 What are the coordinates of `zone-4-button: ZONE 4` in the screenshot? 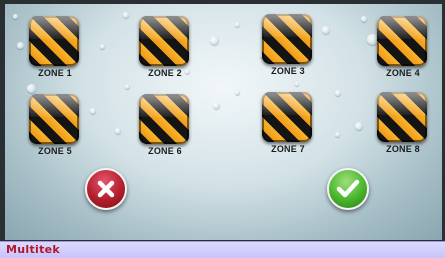 It's located at (403, 51).